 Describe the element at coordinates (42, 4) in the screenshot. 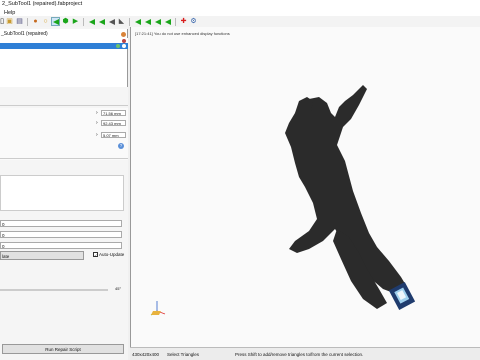

I see `window-title: 2_SubTool1 (repaired).fabproject` at that location.